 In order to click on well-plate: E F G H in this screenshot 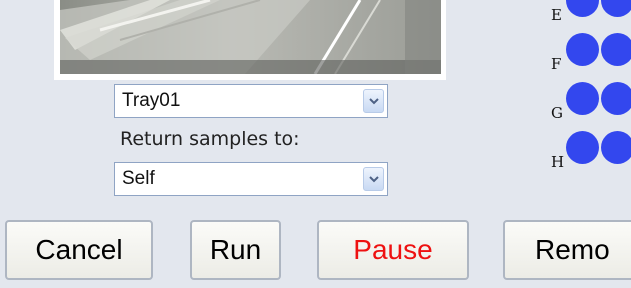, I will do `click(573, 90)`.